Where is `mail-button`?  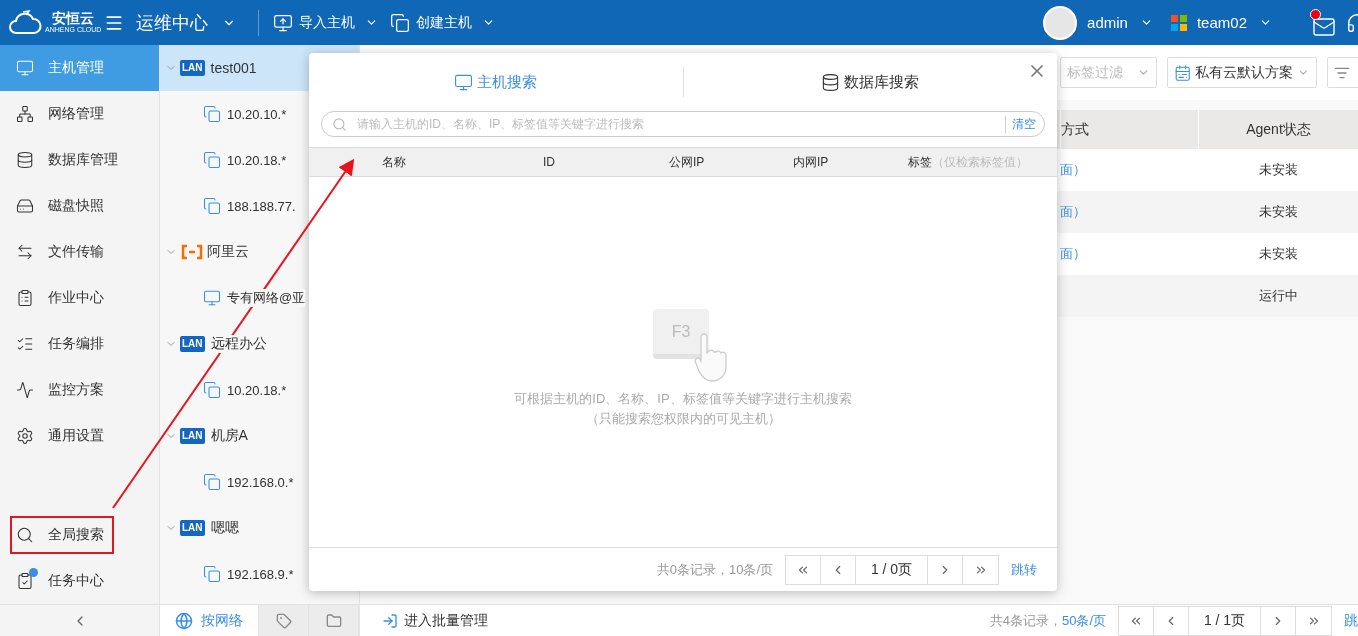
mail-button is located at coordinates (1324, 22).